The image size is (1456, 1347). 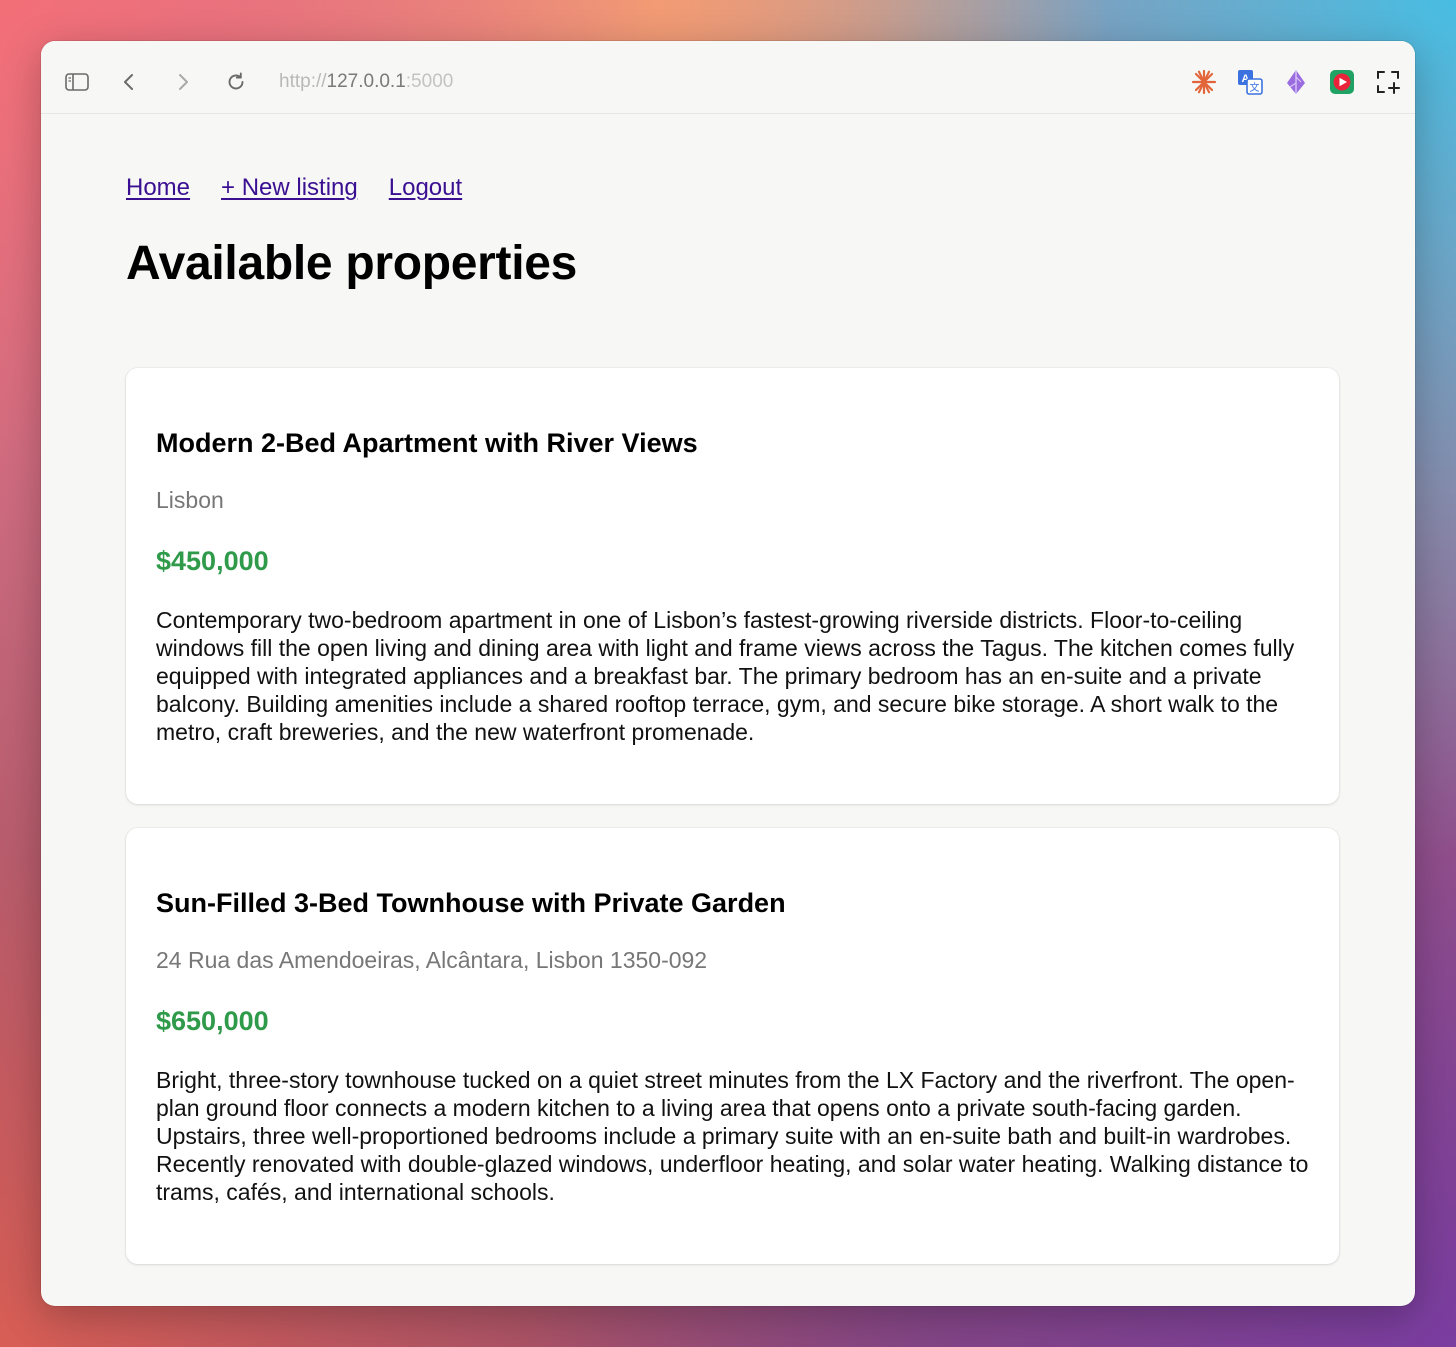 I want to click on back-icon, so click(x=129, y=82).